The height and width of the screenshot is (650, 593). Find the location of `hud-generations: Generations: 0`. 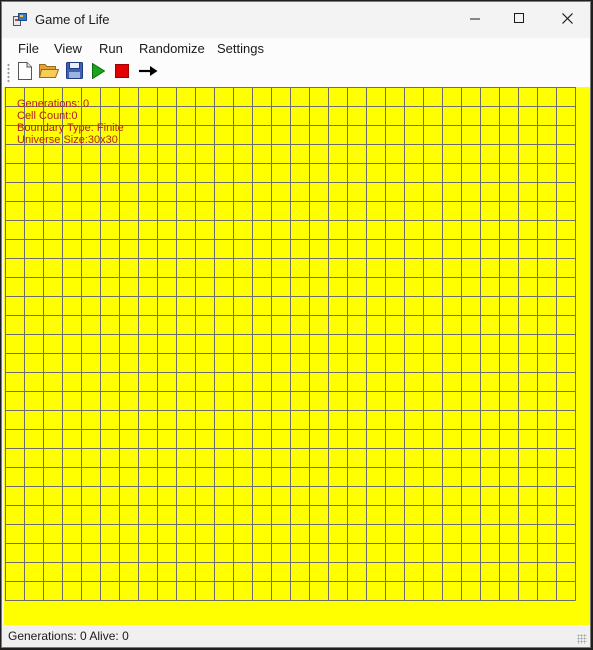

hud-generations: Generations: 0 is located at coordinates (53, 104).